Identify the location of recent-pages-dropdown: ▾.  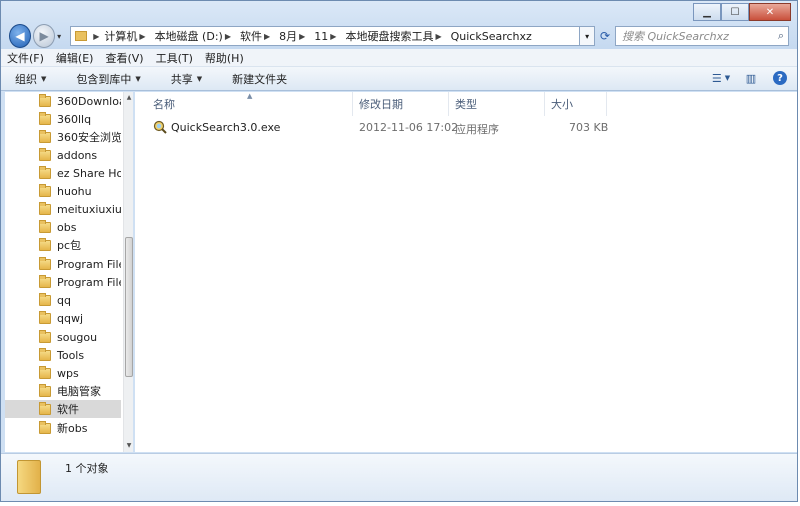
(61, 36).